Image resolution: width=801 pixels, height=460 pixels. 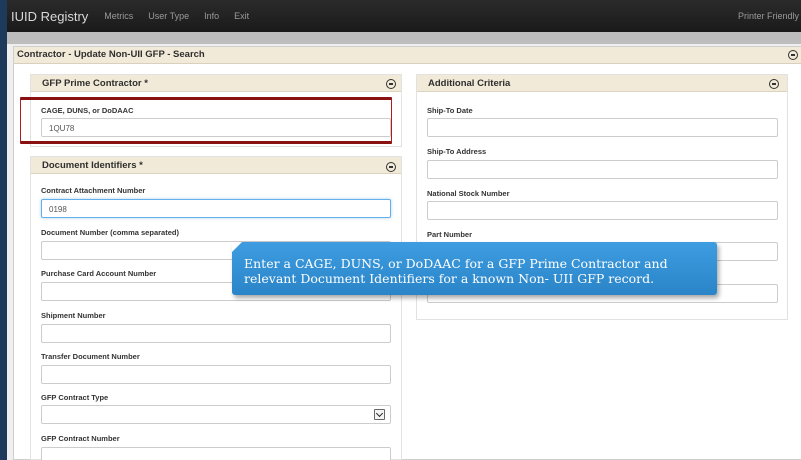 What do you see at coordinates (457, 151) in the screenshot?
I see `ship-to-address-label: Ship-To Address` at bounding box center [457, 151].